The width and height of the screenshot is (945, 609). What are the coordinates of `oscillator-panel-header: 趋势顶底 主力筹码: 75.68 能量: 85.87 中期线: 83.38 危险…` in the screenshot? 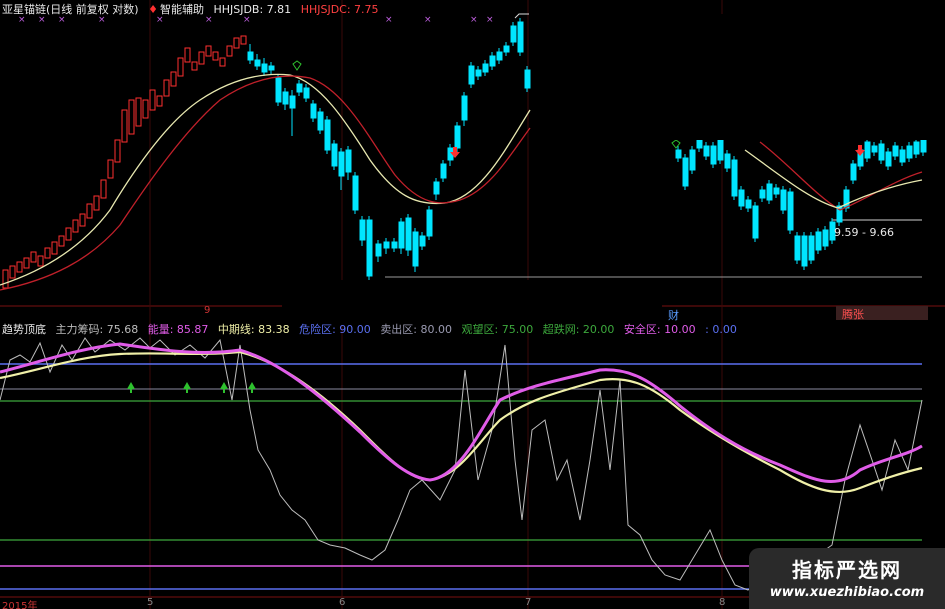 It's located at (372, 329).